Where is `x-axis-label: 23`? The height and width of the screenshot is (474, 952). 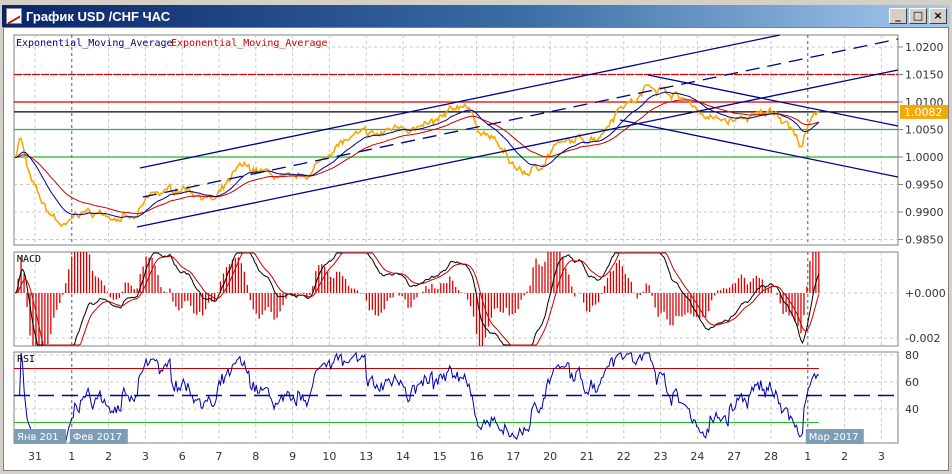
x-axis-label: 23 is located at coordinates (661, 456).